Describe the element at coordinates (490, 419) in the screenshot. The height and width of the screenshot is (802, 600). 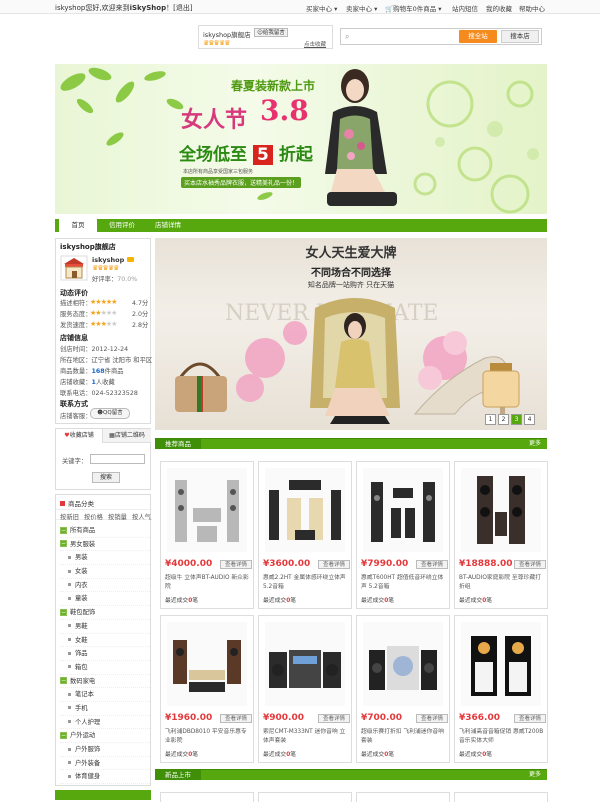
I see `slider-page-button: 1` at that location.